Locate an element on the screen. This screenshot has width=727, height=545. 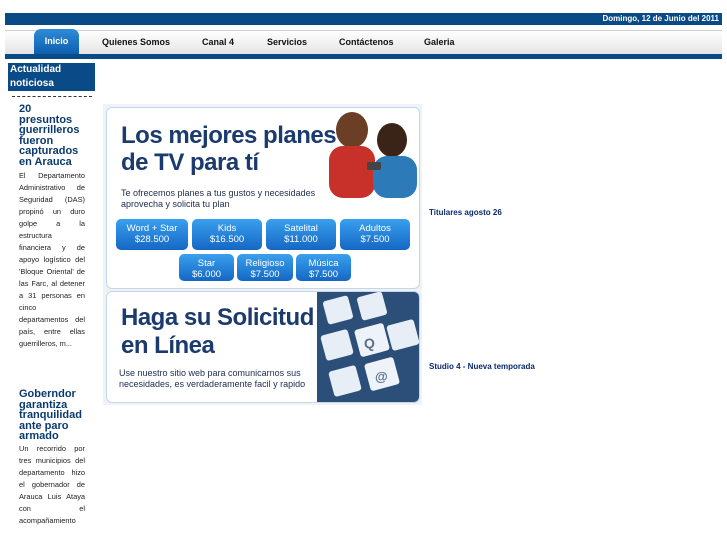
nav-underline is located at coordinates (363, 56).